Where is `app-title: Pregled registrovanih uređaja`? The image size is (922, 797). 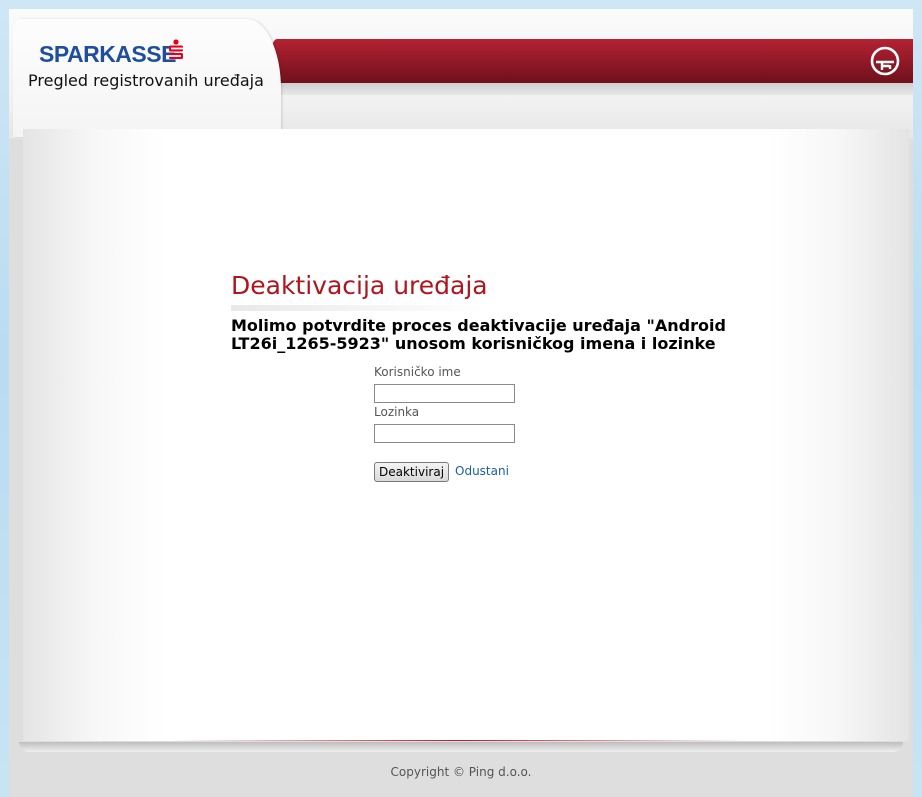
app-title: Pregled registrovanih uređaja is located at coordinates (146, 80).